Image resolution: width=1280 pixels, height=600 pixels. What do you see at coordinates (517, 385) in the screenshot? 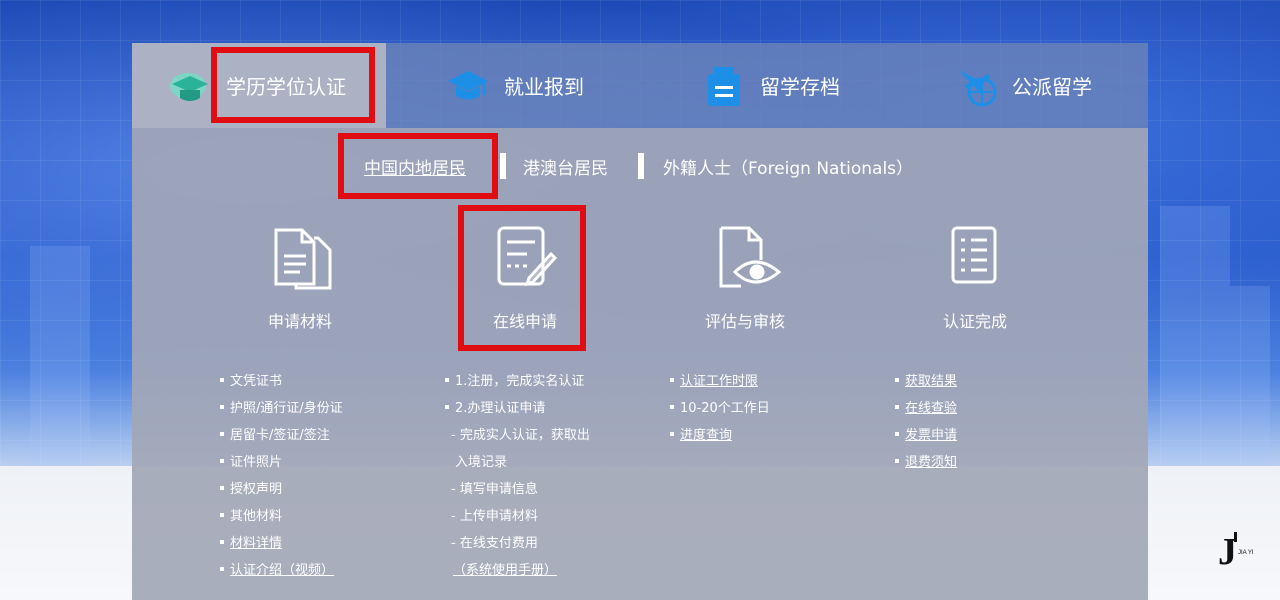
I see `list-item: 1.注册，完成实名认证` at bounding box center [517, 385].